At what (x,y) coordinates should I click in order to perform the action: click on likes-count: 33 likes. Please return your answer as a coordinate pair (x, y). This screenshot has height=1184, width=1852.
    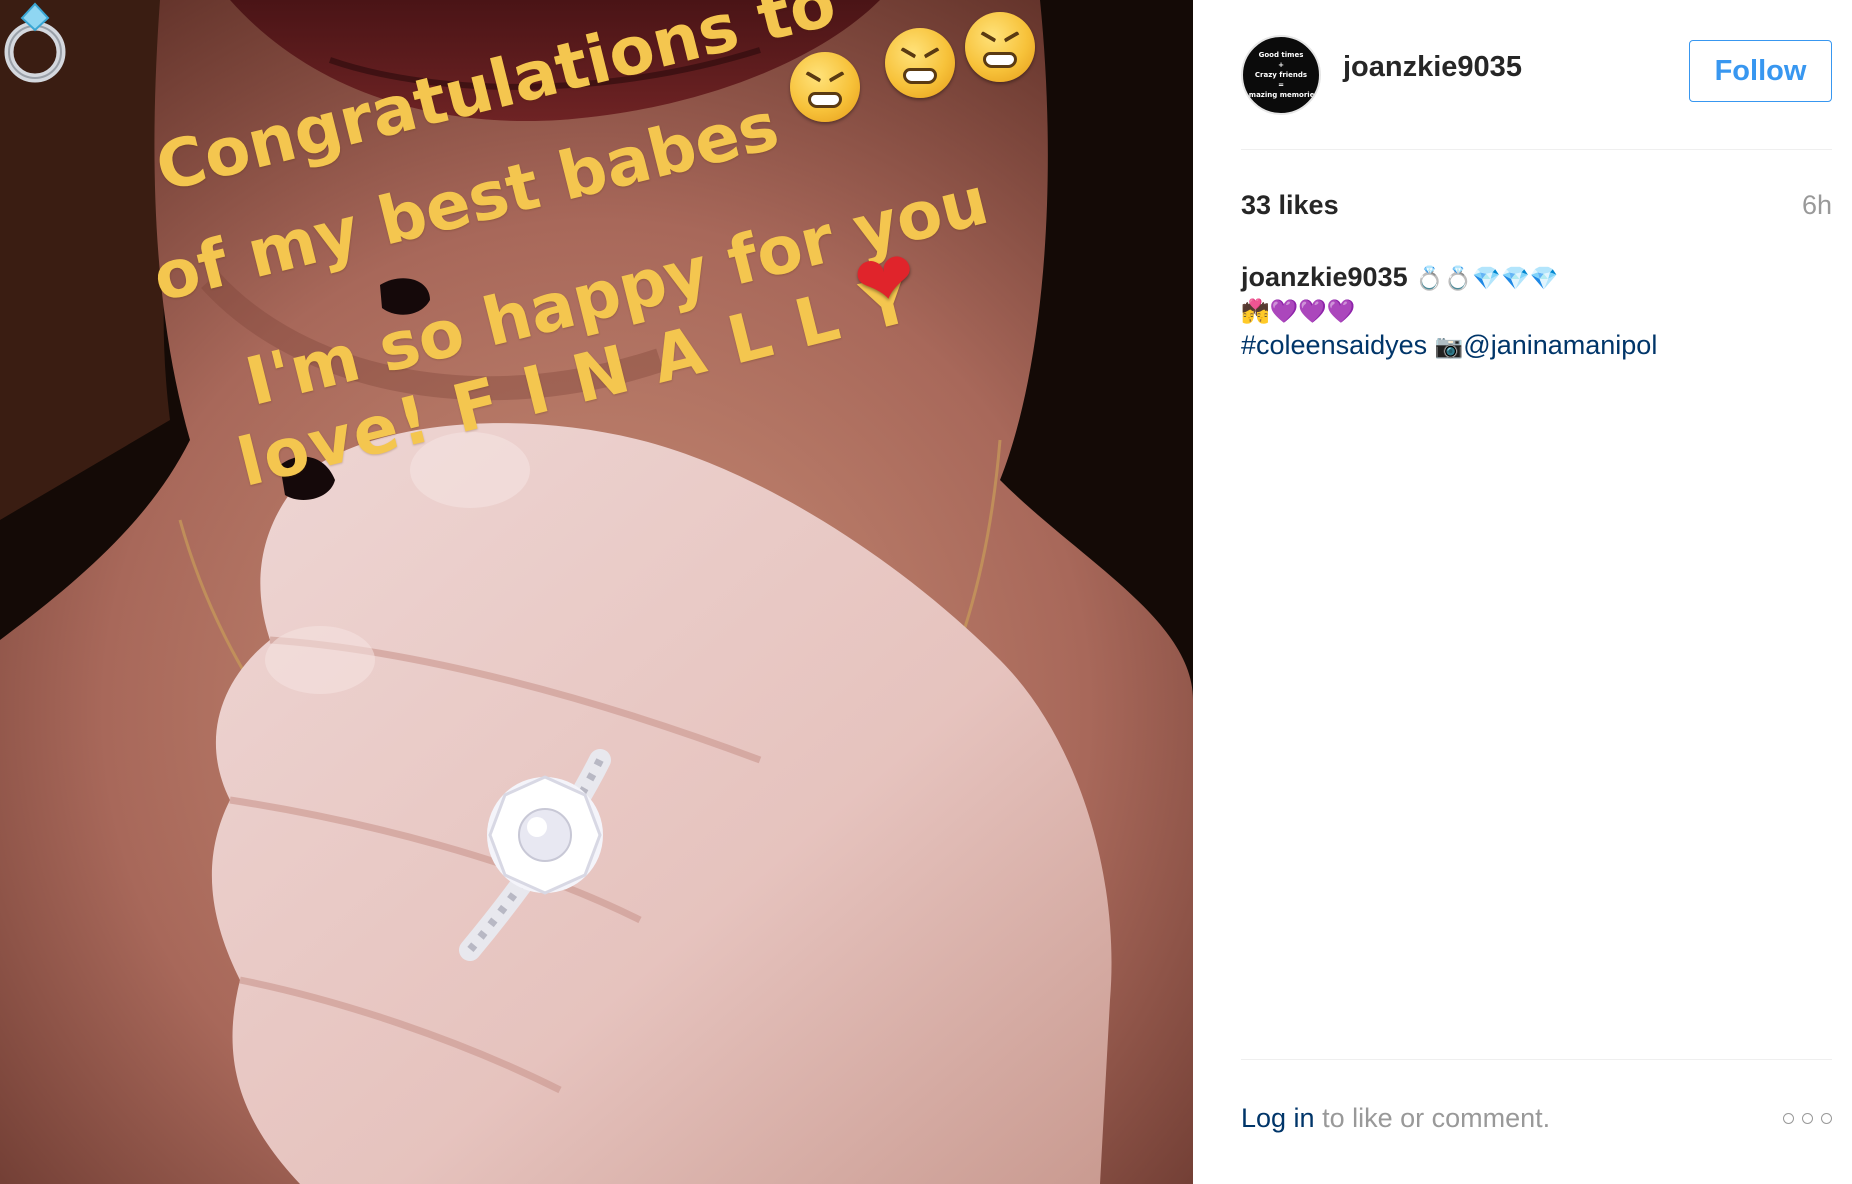
    Looking at the image, I should click on (1290, 205).